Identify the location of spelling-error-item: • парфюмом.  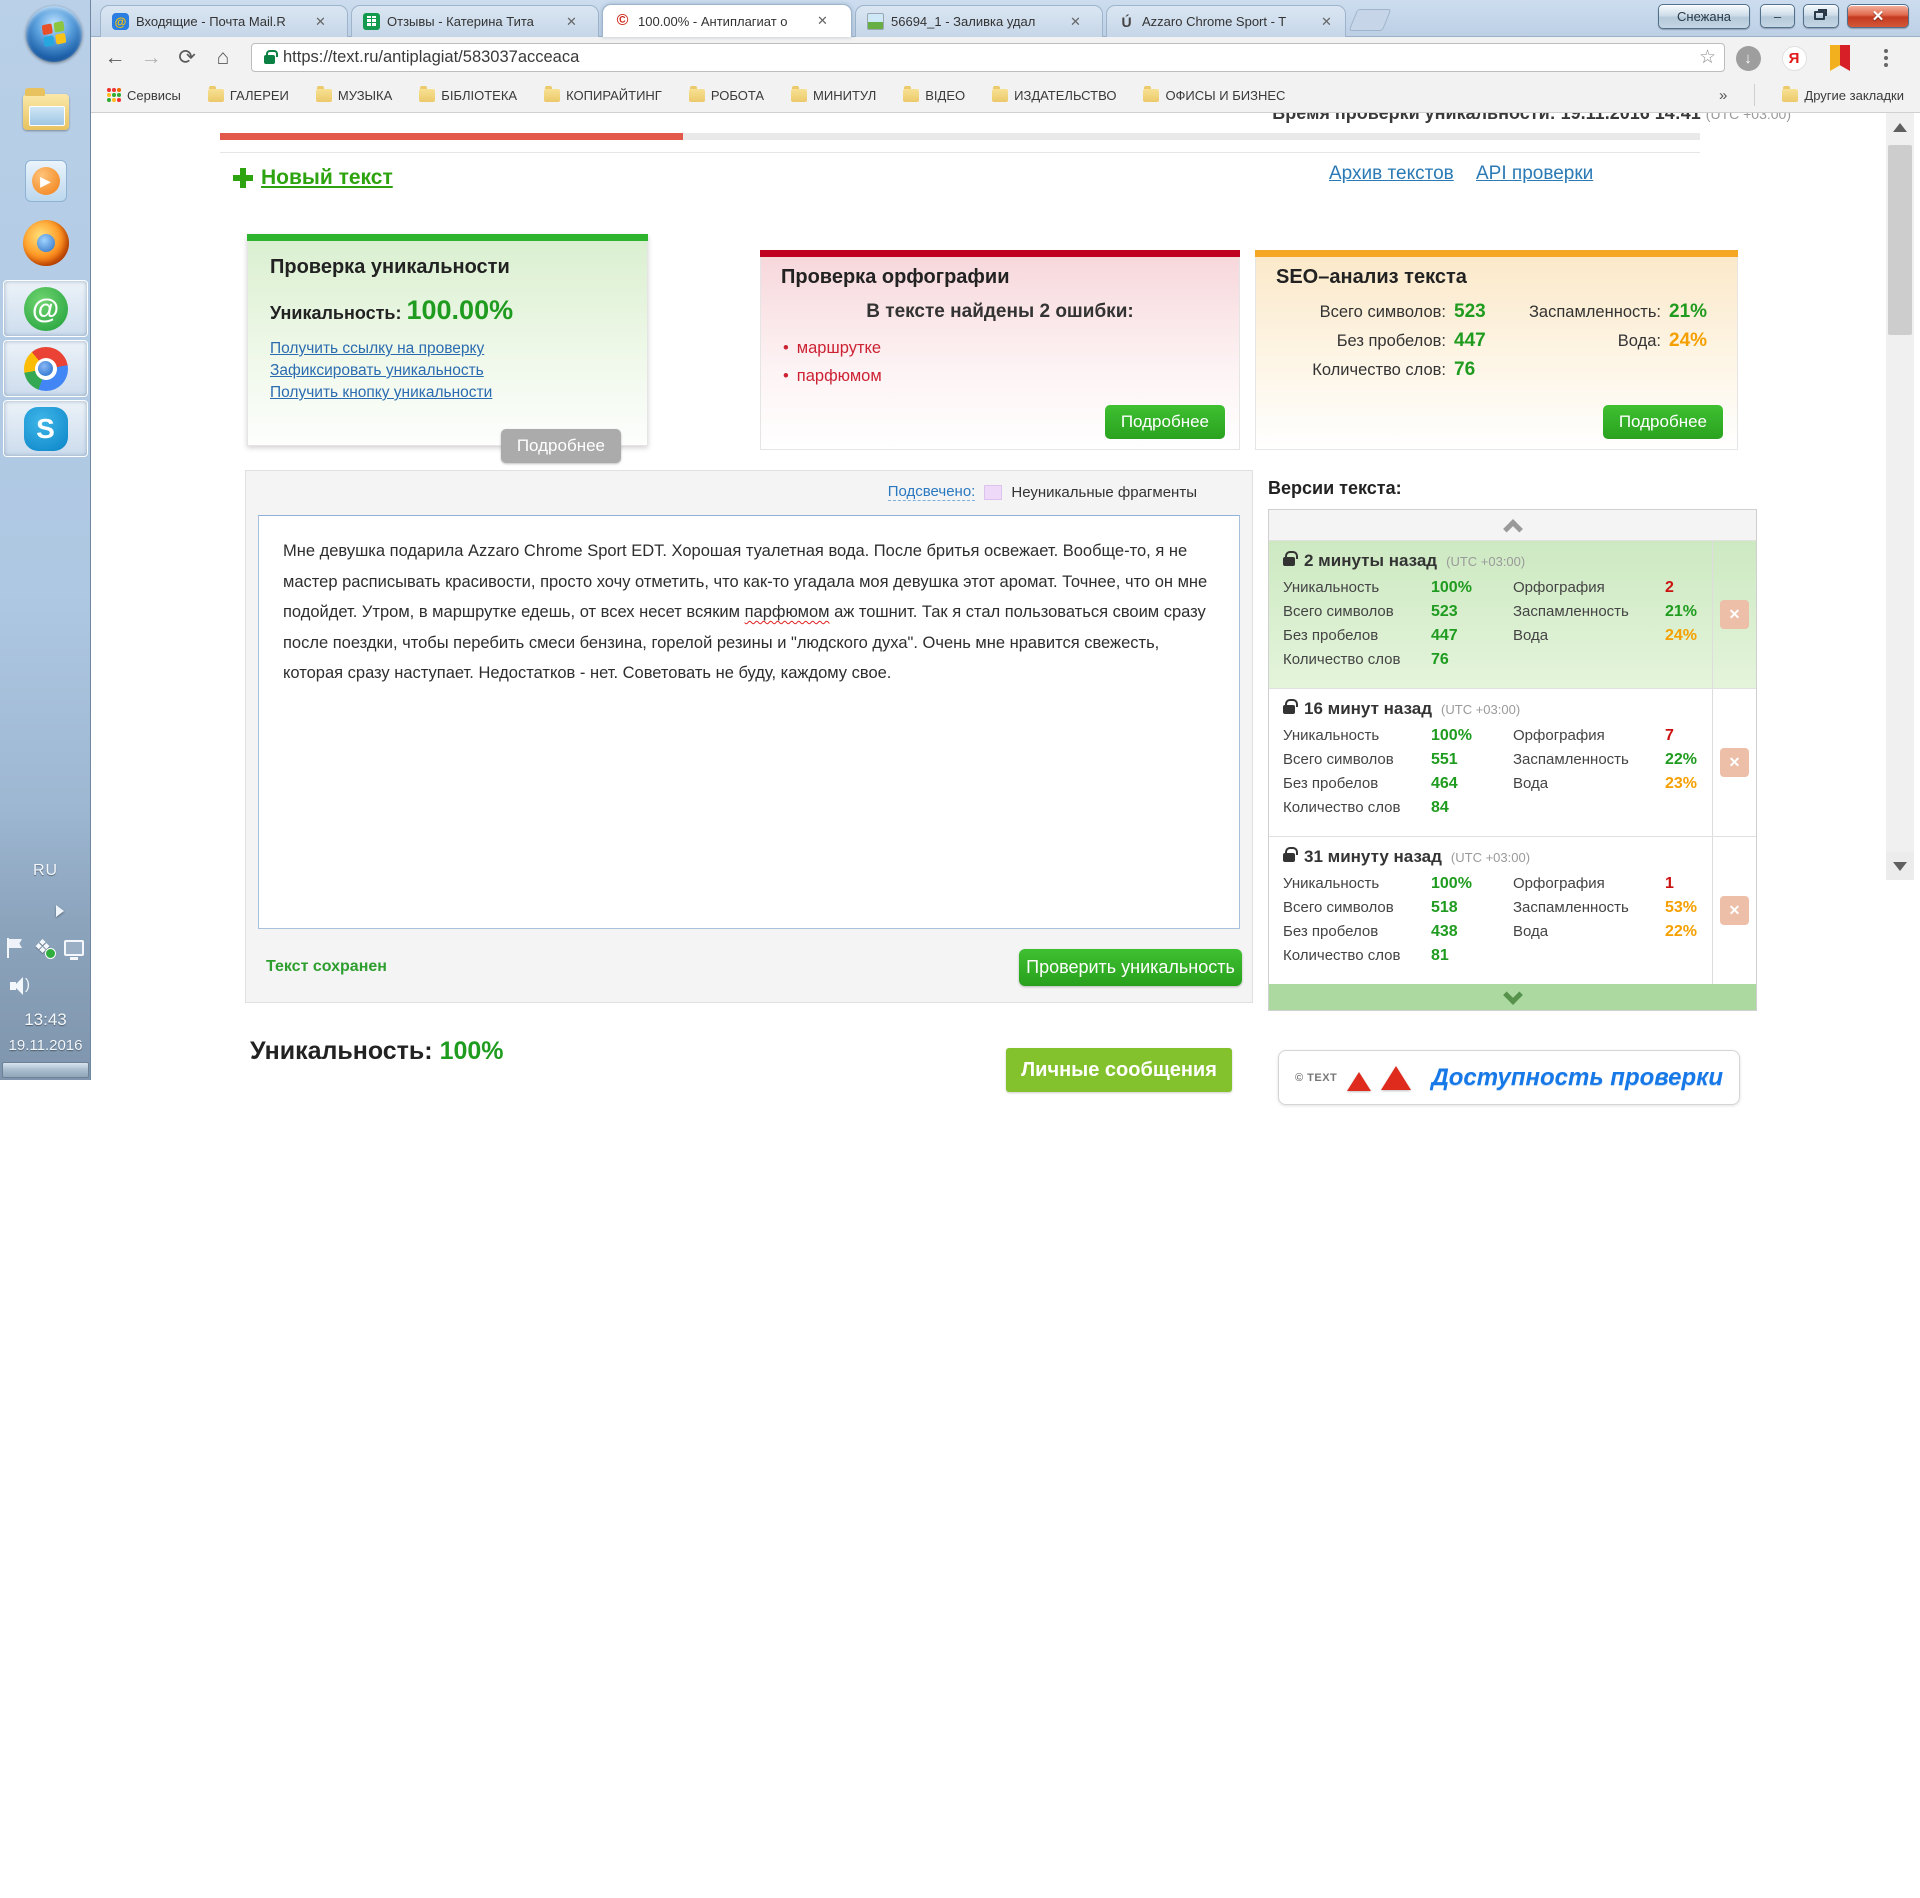
(1011, 376).